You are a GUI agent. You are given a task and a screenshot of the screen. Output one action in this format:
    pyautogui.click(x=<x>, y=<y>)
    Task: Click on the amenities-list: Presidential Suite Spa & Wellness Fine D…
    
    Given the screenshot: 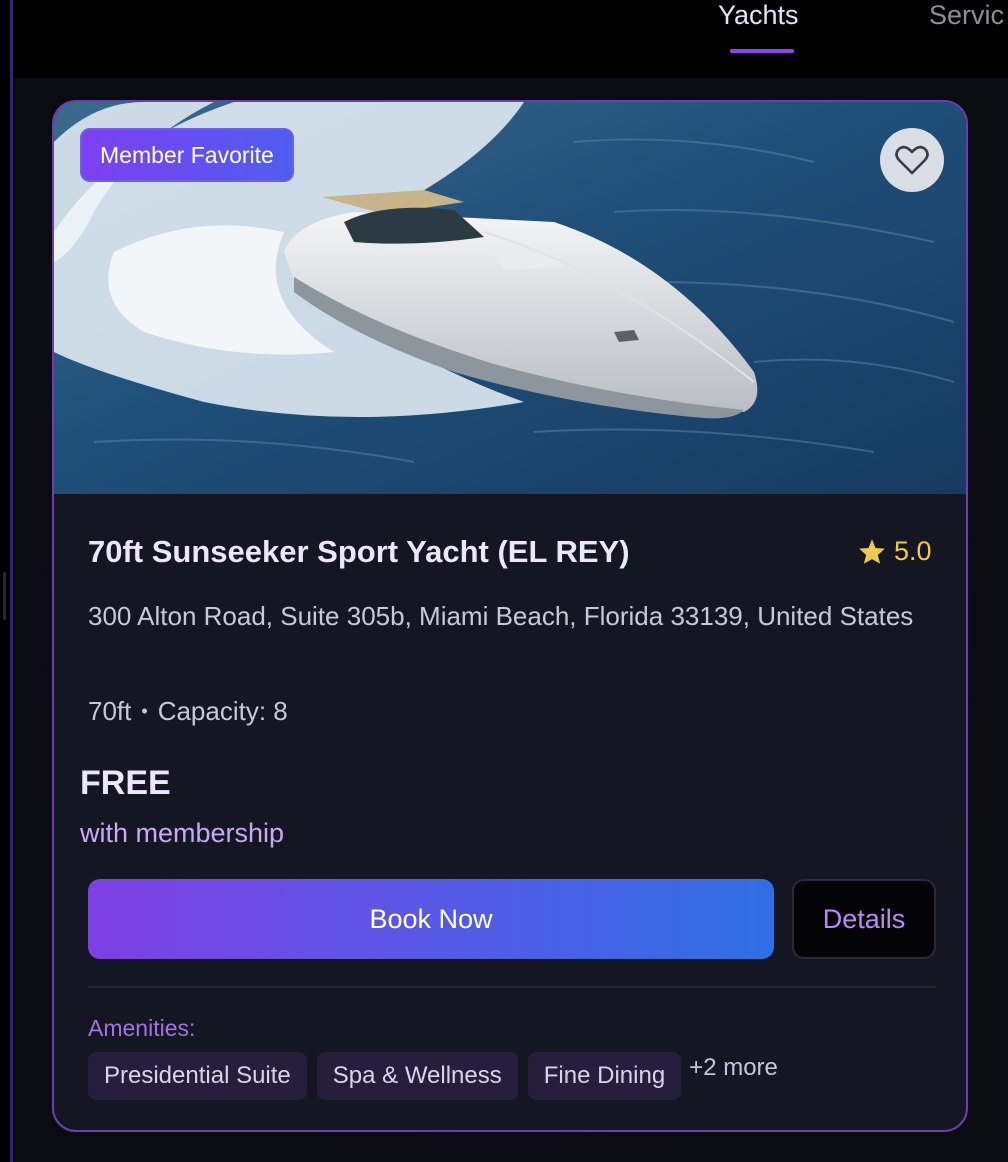 What is the action you would take?
    pyautogui.click(x=433, y=1076)
    